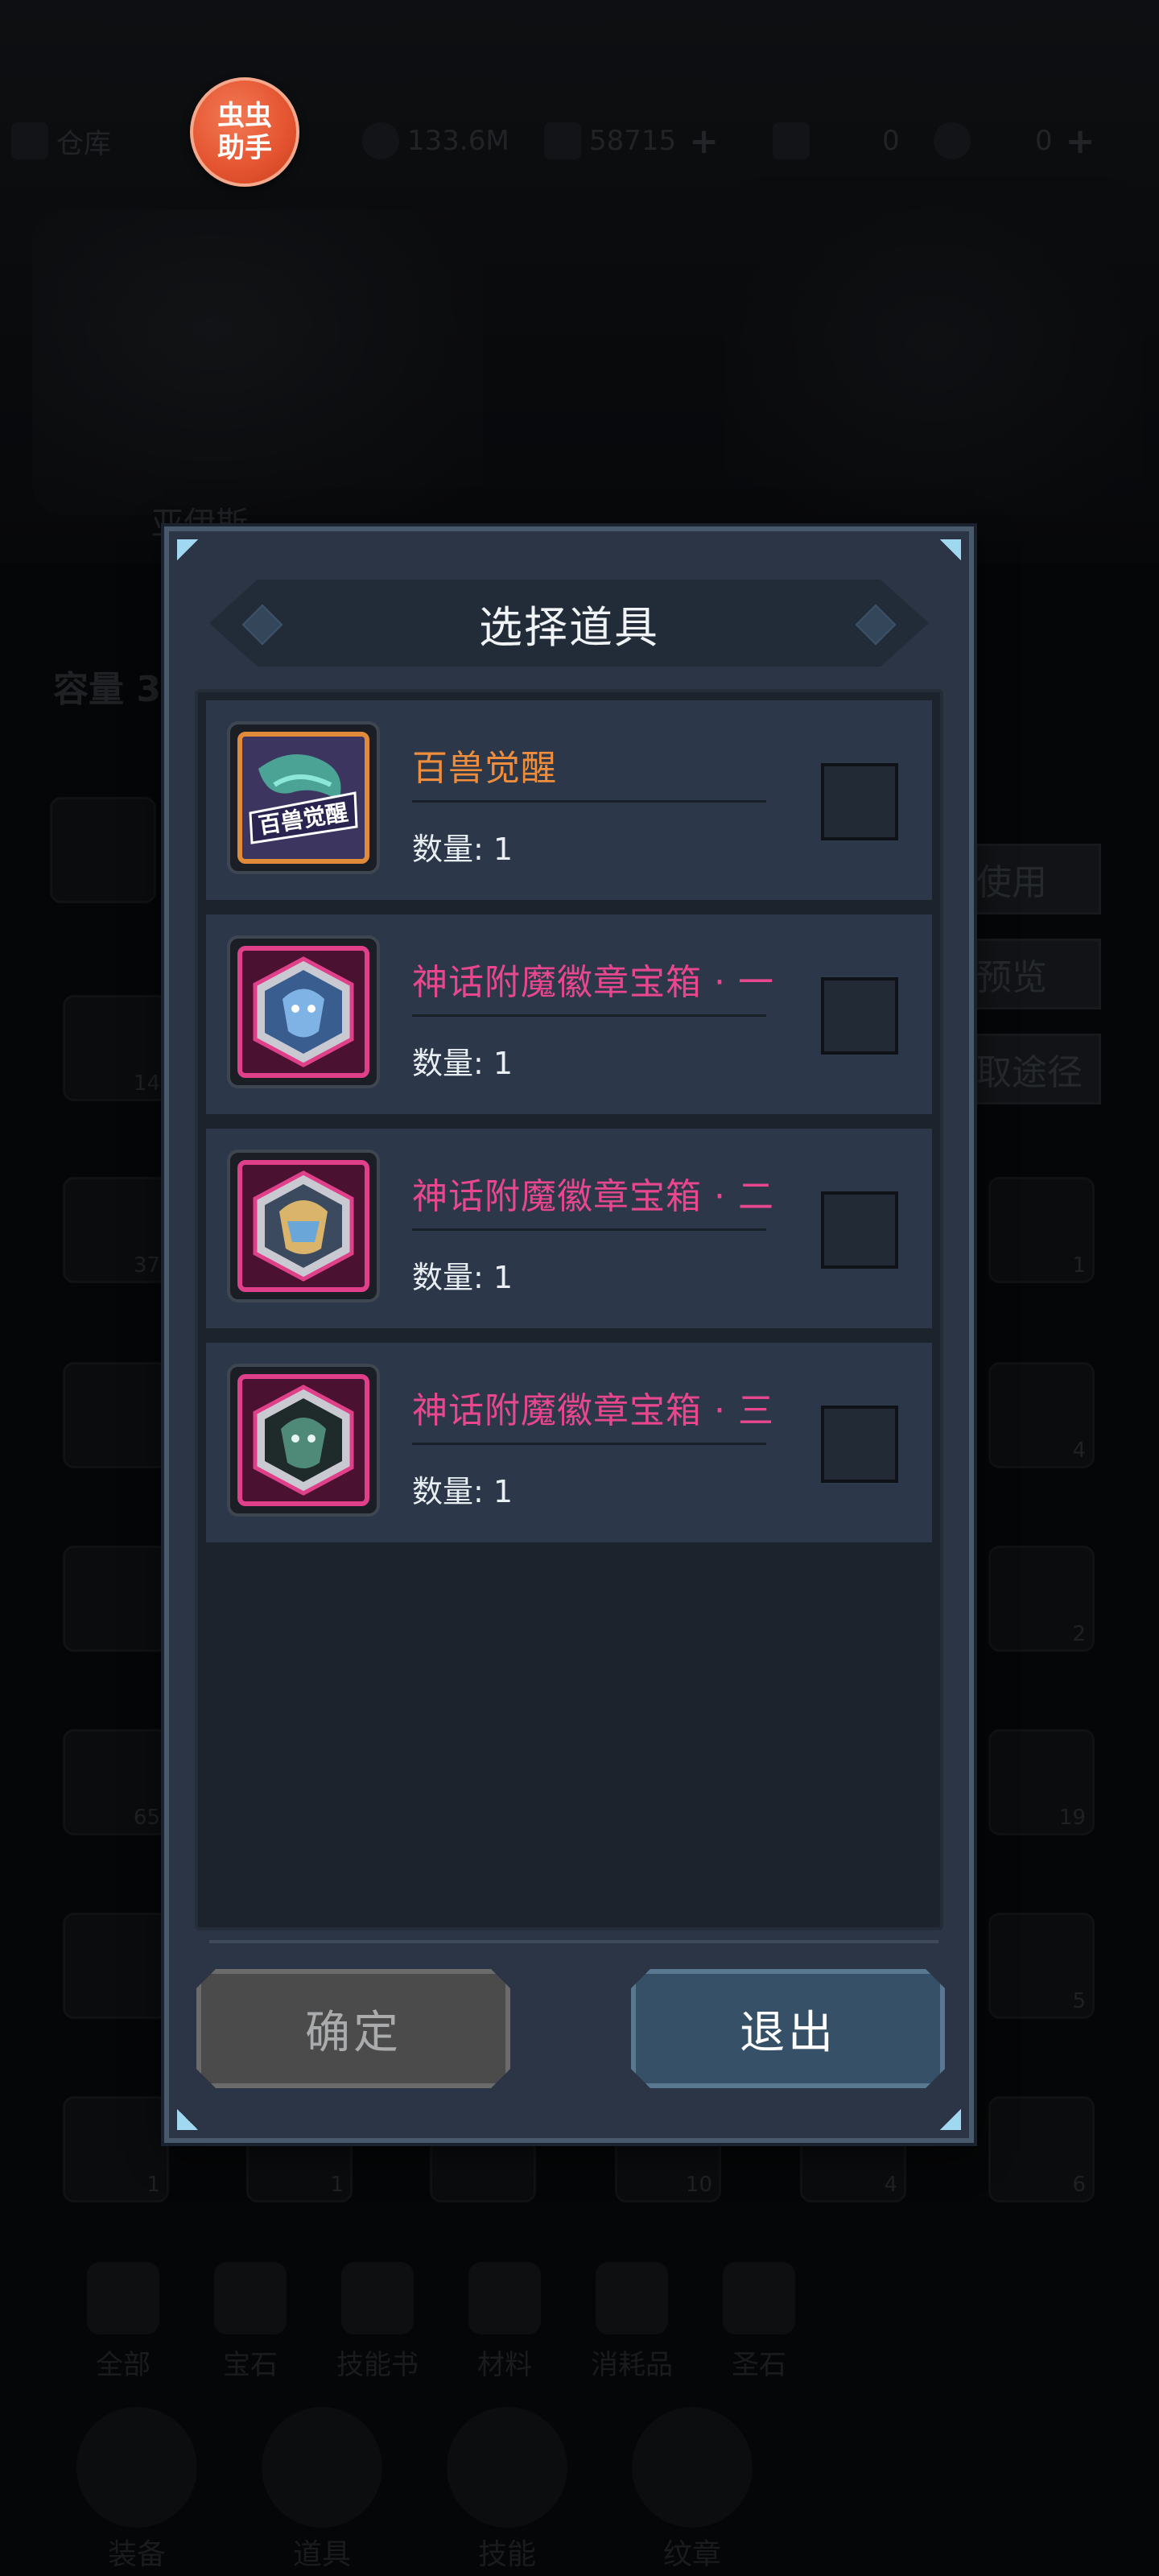 This screenshot has width=1159, height=2576. What do you see at coordinates (593, 1410) in the screenshot?
I see `item-name: 神话附魔徽章宝箱 · 三` at bounding box center [593, 1410].